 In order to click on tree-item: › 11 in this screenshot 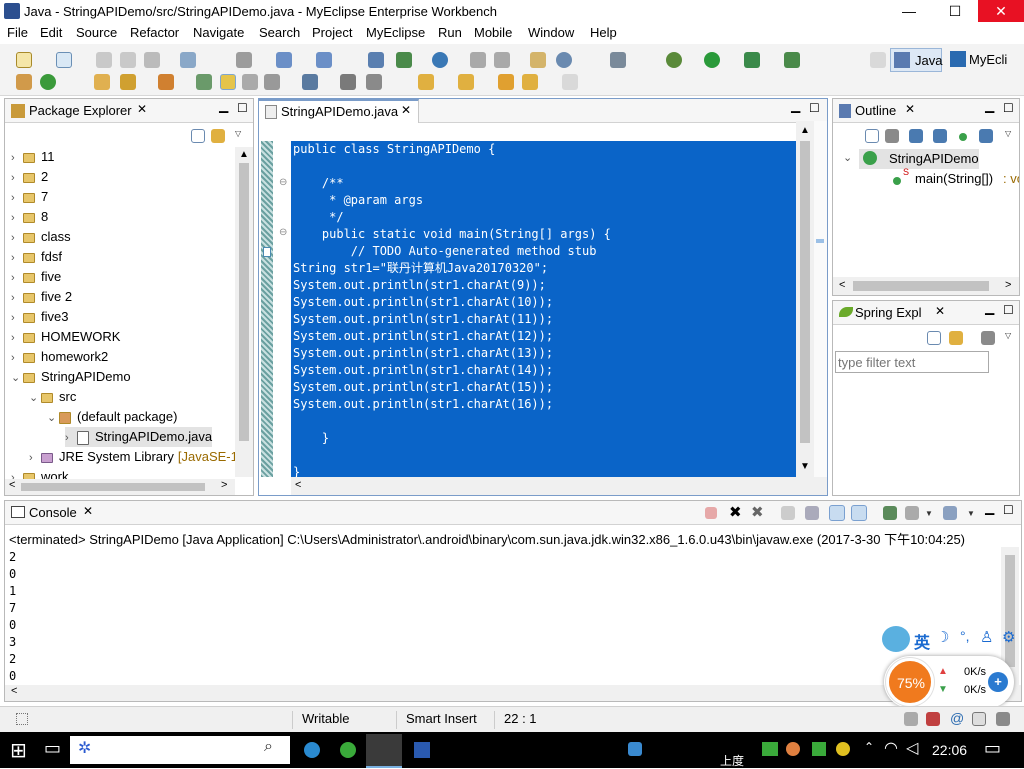, I will do `click(33, 157)`.